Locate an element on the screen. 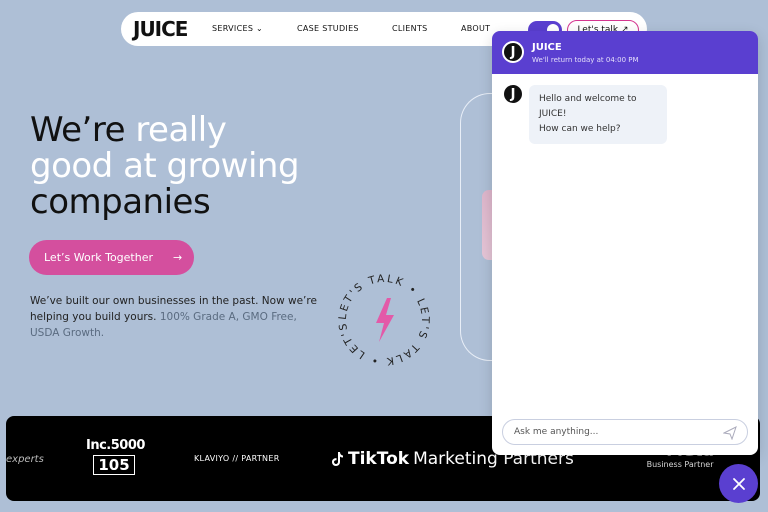  tiktok-icon is located at coordinates (337, 459).